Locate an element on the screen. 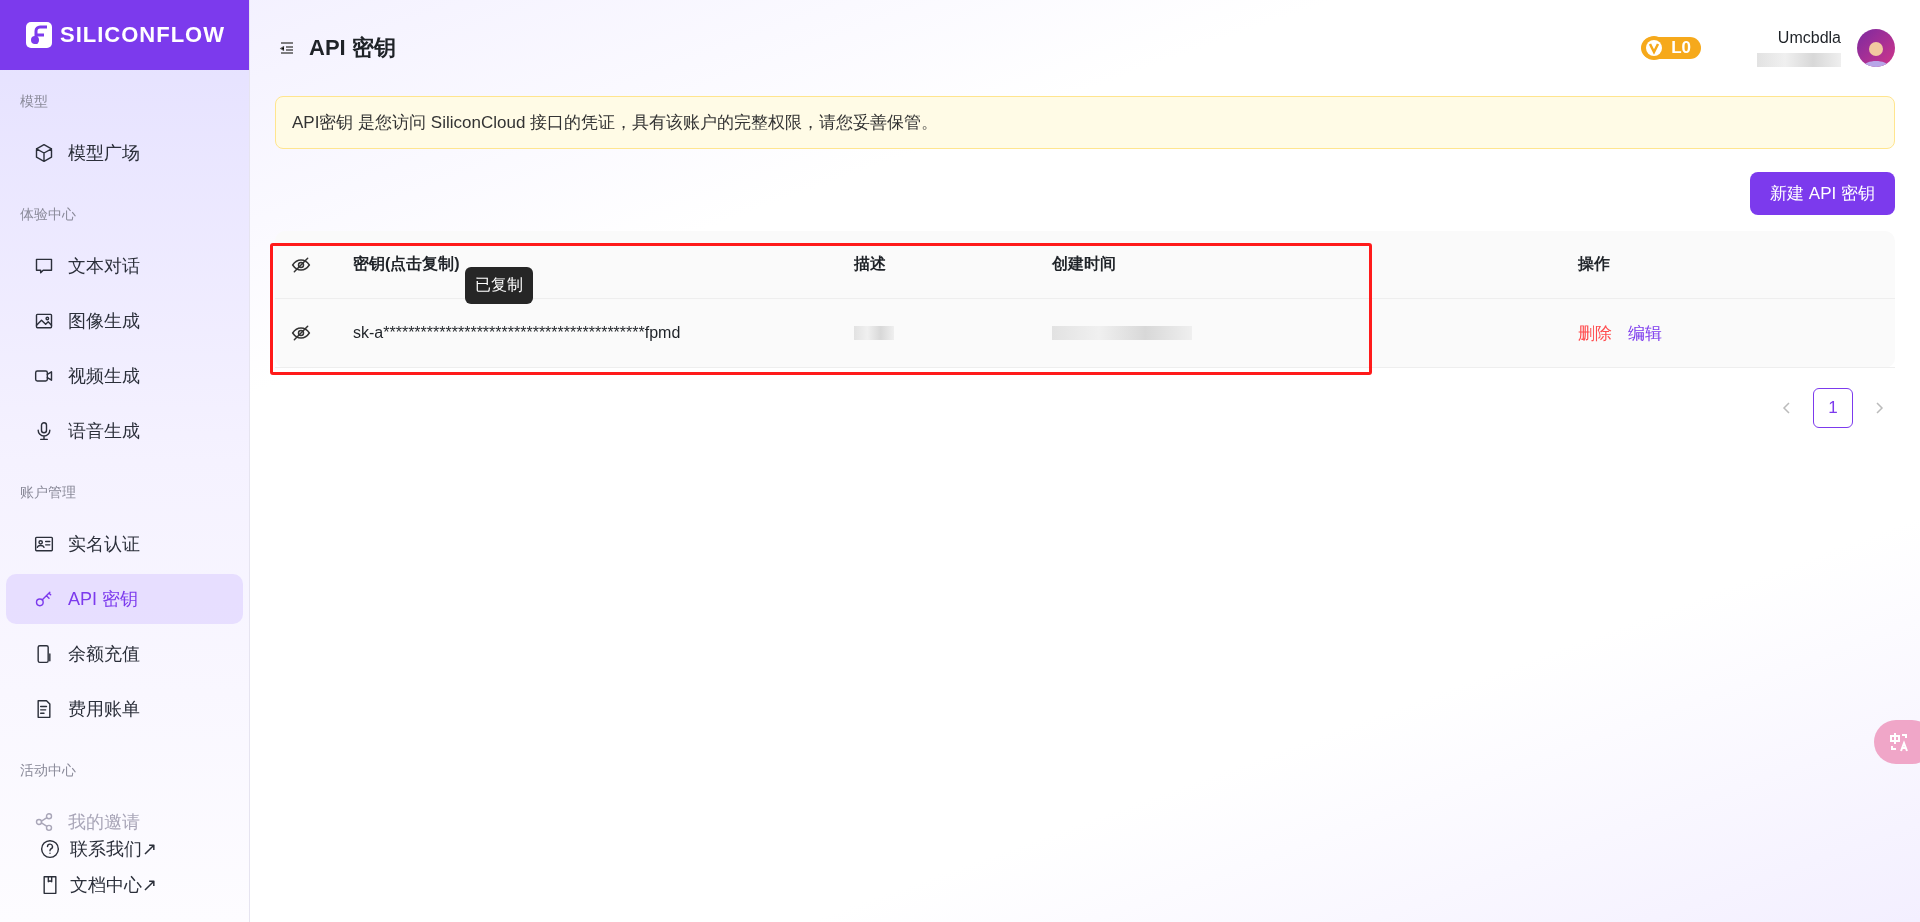 Image resolution: width=1920 pixels, height=922 pixels. eye-off-icon is located at coordinates (301, 333).